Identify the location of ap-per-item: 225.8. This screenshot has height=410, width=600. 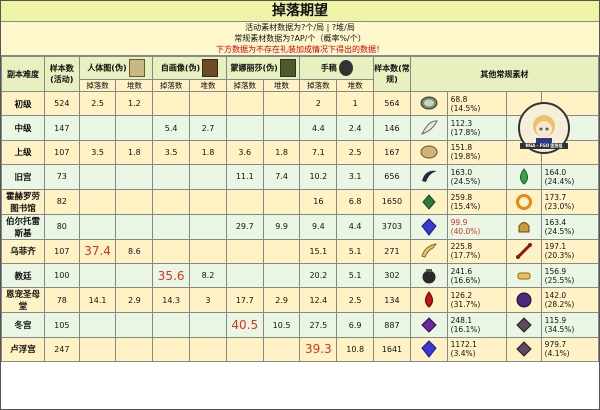
(461, 247).